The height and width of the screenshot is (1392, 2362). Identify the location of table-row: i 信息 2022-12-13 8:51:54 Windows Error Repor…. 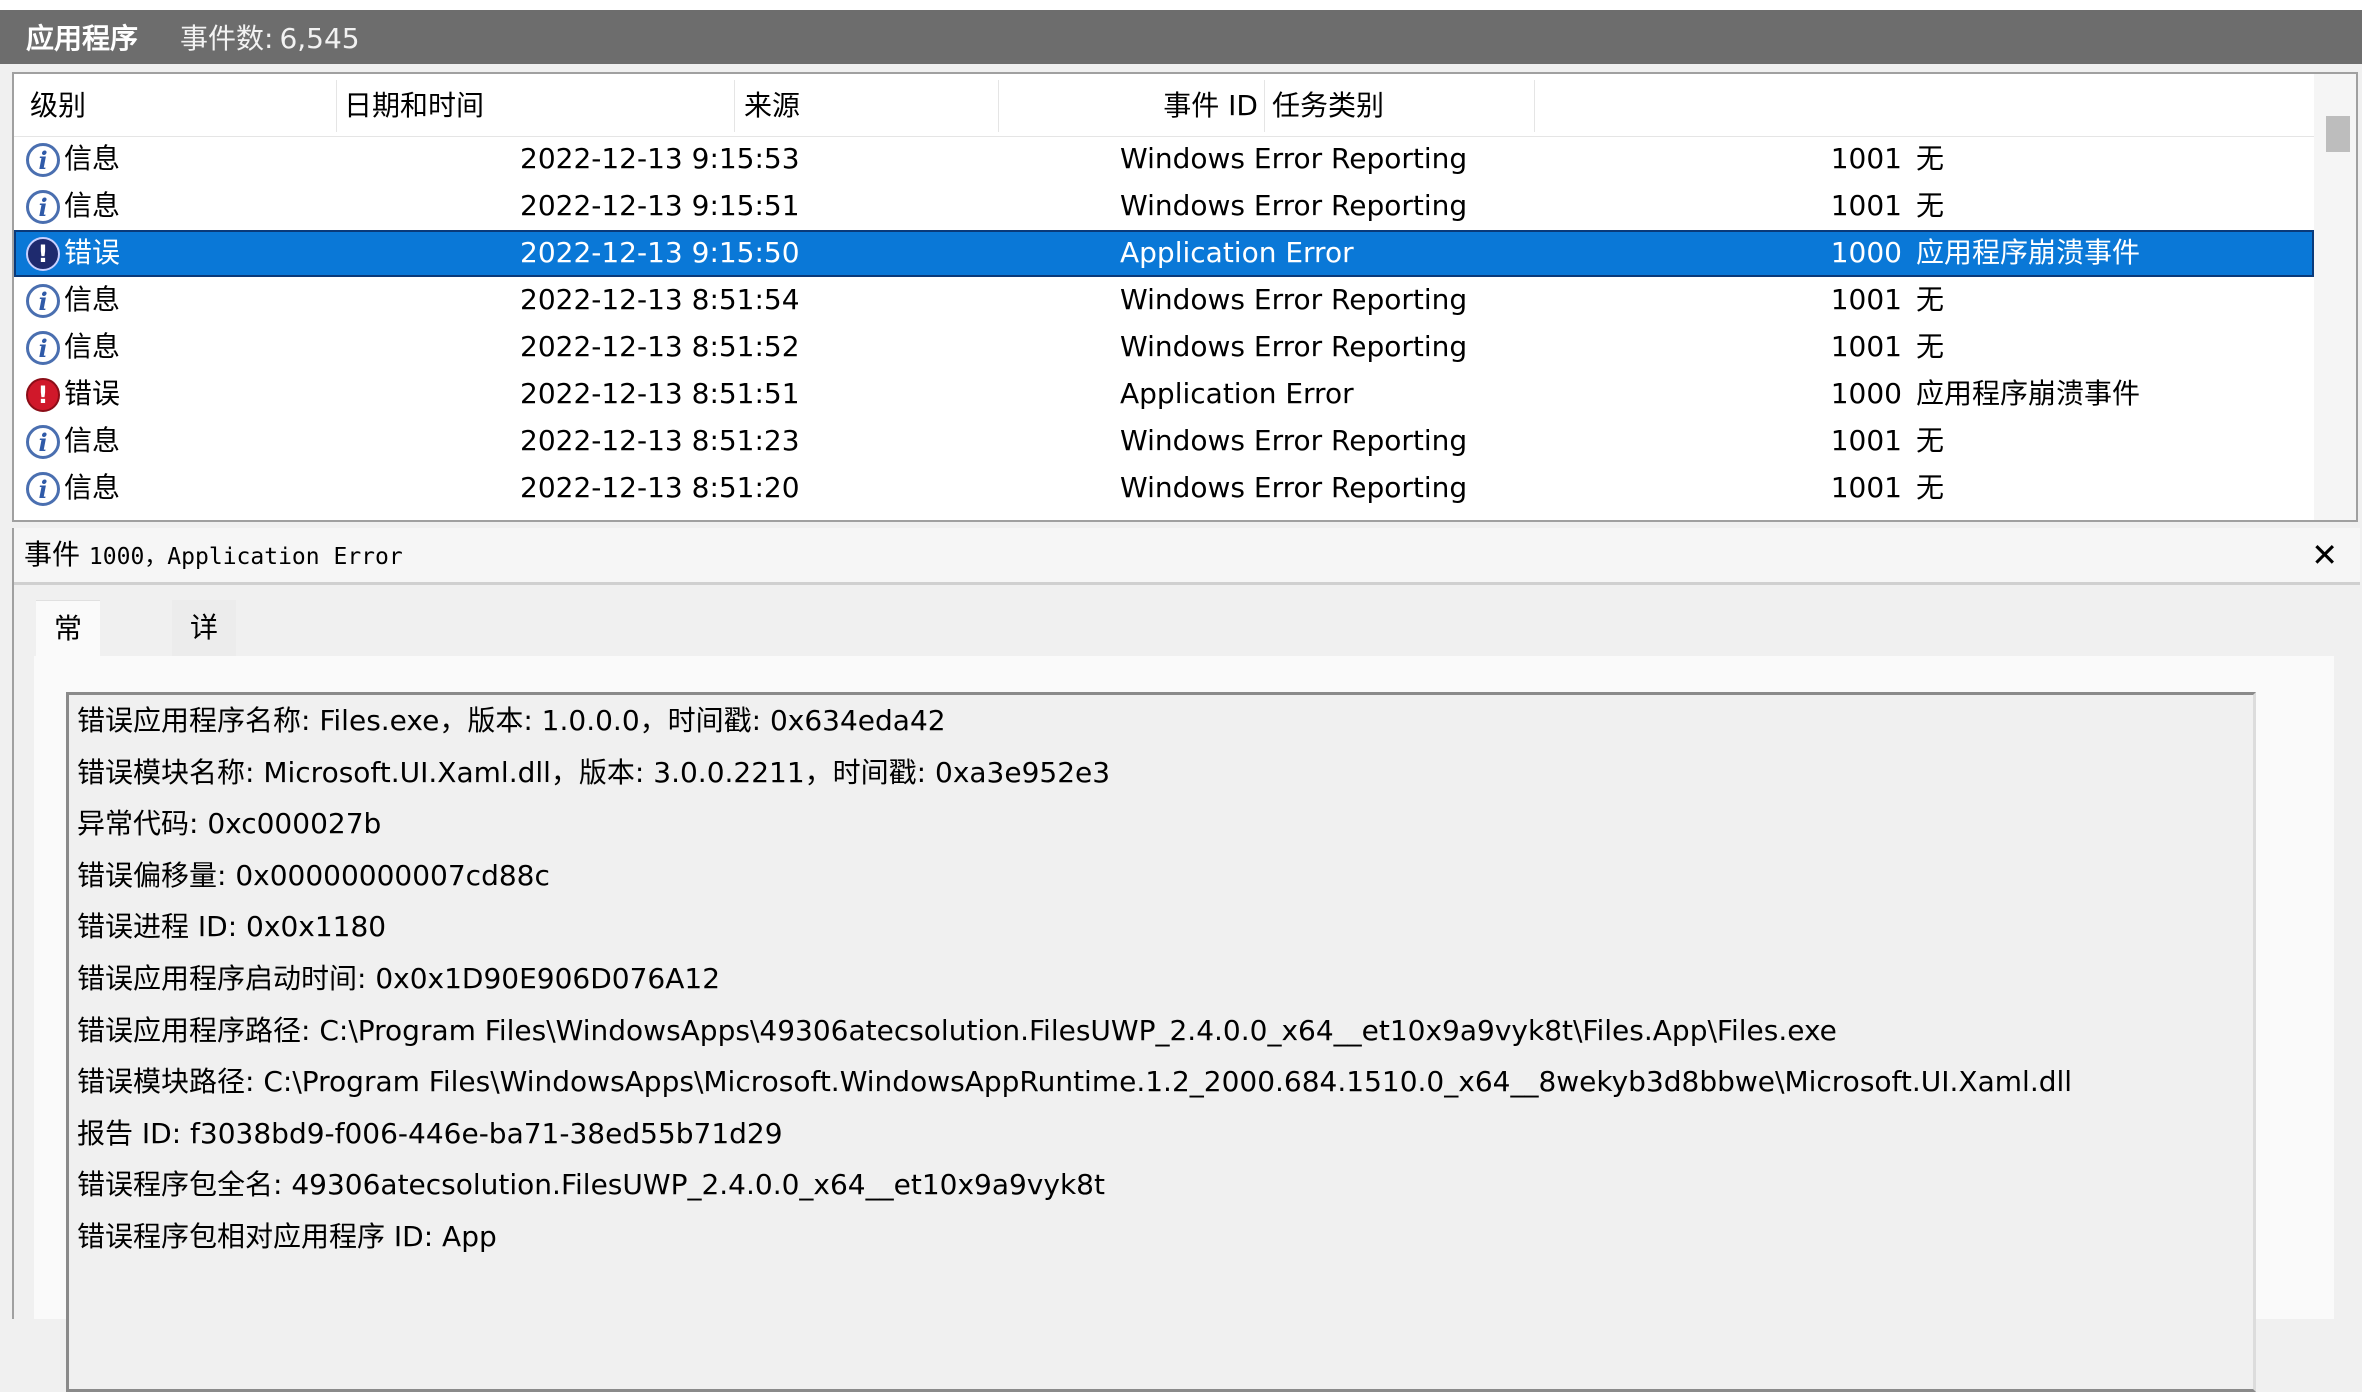
(1164, 300).